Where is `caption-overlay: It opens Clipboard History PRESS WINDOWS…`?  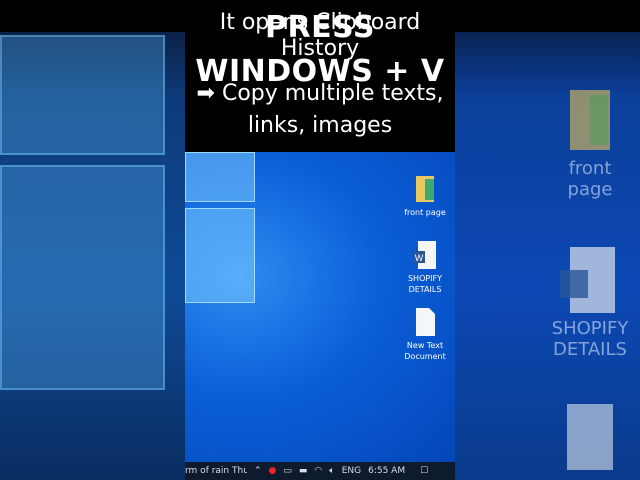
caption-overlay: It opens Clipboard History PRESS WINDOWS… is located at coordinates (320, 76).